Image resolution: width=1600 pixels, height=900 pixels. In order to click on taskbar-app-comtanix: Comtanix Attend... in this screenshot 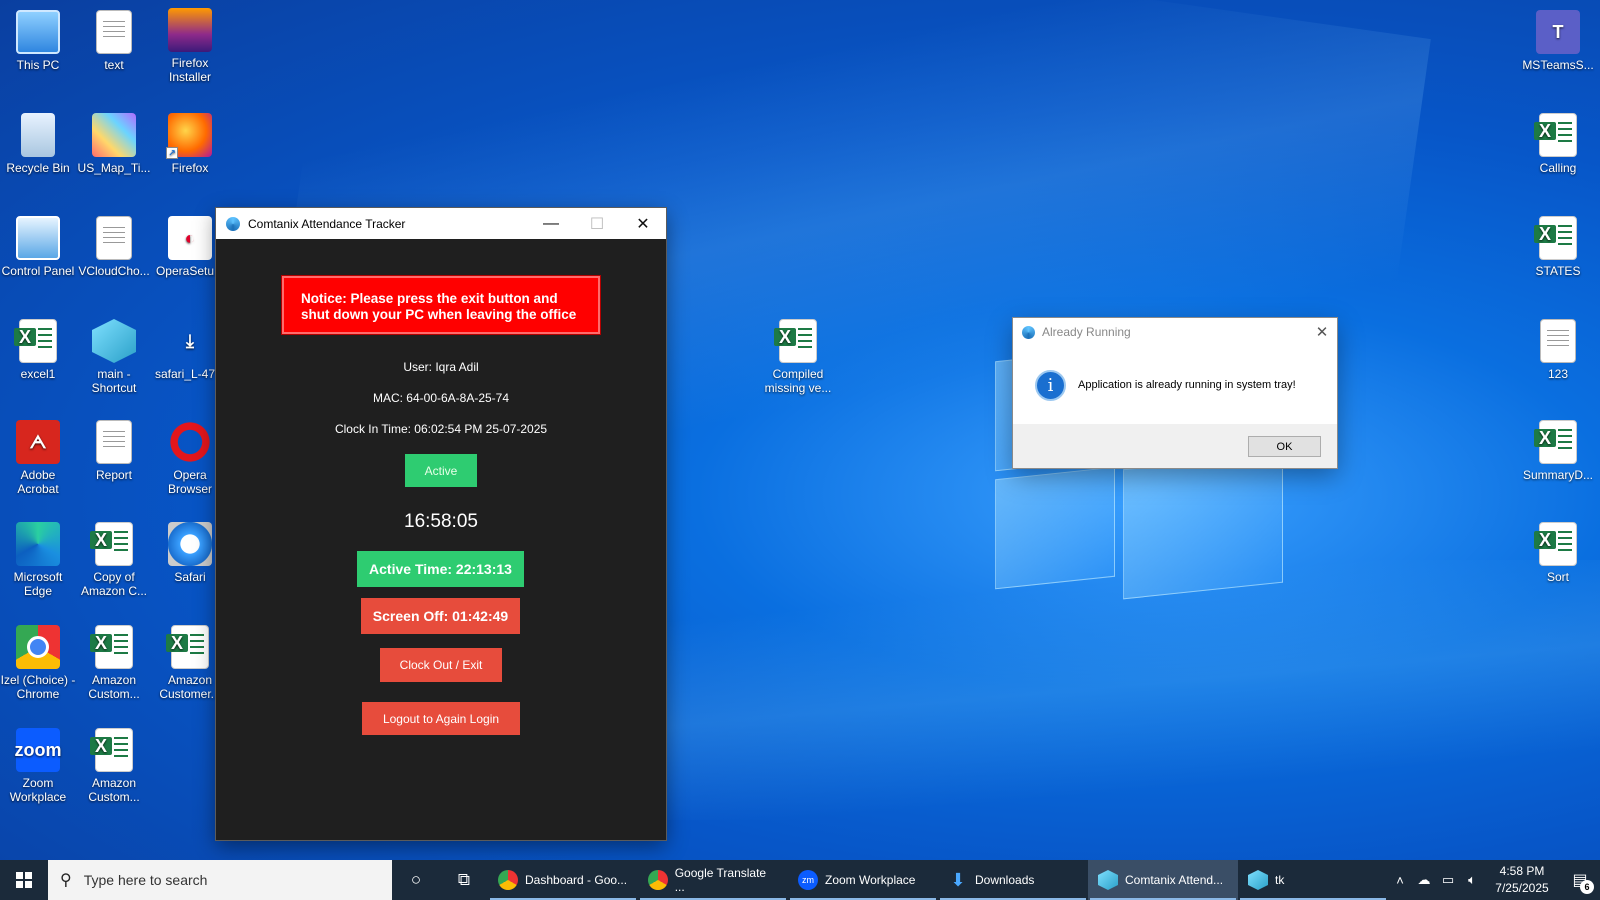, I will do `click(1163, 880)`.